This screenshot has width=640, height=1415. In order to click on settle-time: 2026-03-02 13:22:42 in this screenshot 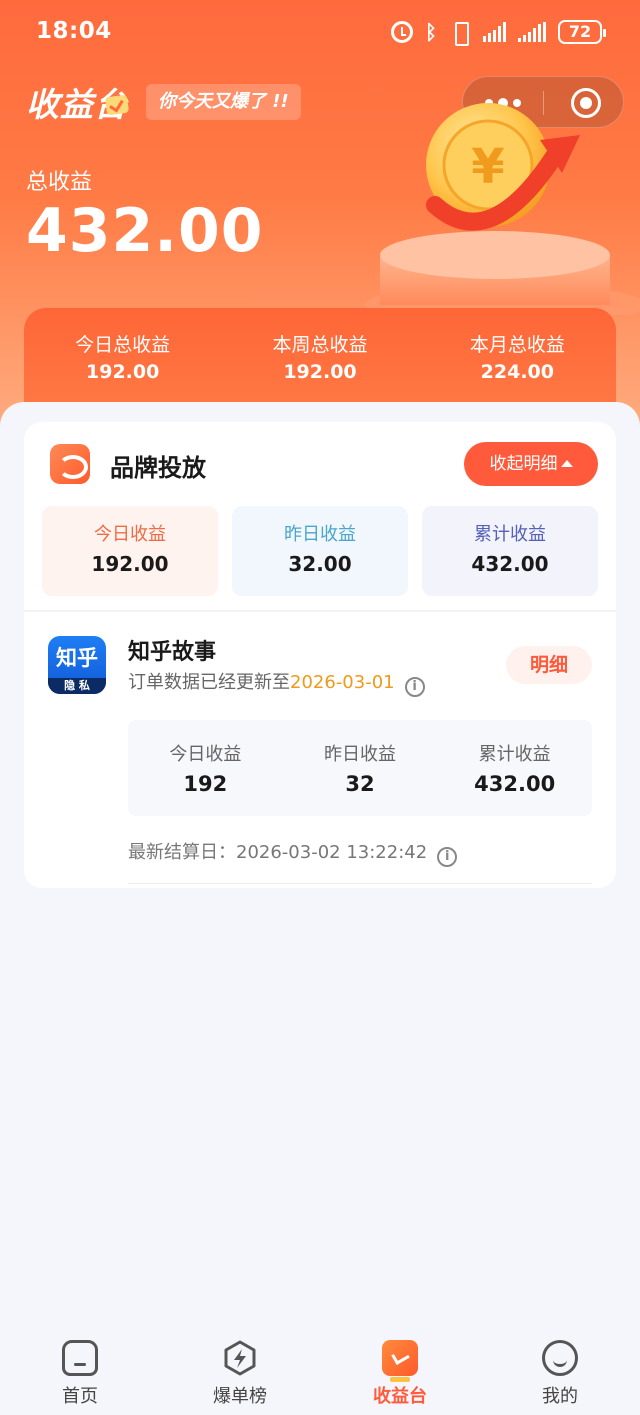, I will do `click(332, 852)`.